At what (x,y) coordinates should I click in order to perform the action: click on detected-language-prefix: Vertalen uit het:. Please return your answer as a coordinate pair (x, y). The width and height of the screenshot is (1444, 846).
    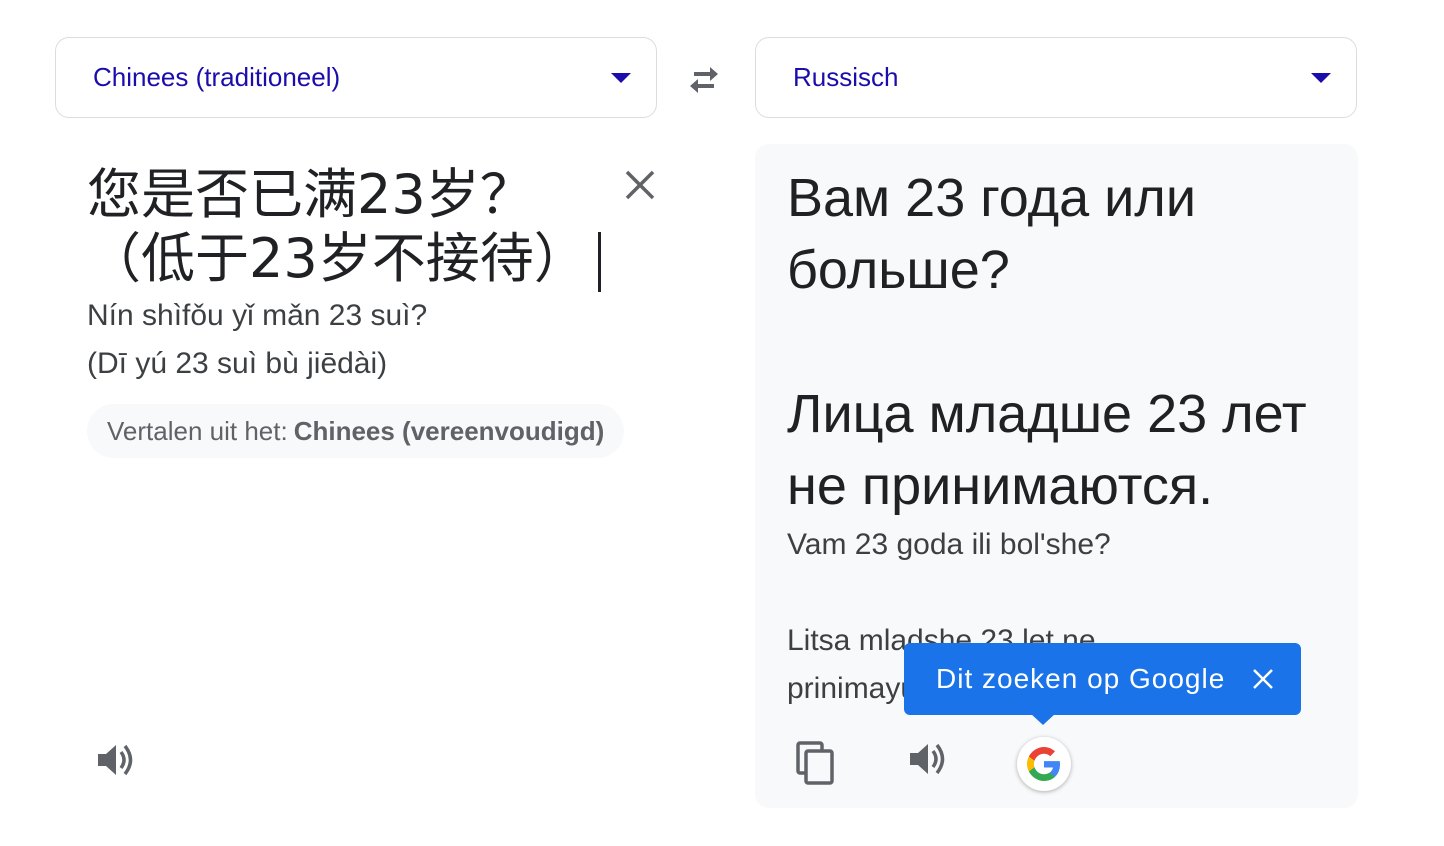
    Looking at the image, I should click on (197, 430).